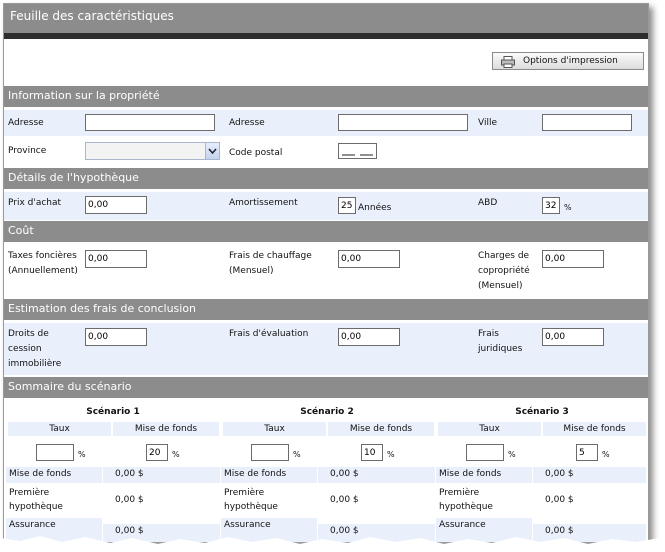  Describe the element at coordinates (487, 123) in the screenshot. I see `city-label: Ville` at that location.